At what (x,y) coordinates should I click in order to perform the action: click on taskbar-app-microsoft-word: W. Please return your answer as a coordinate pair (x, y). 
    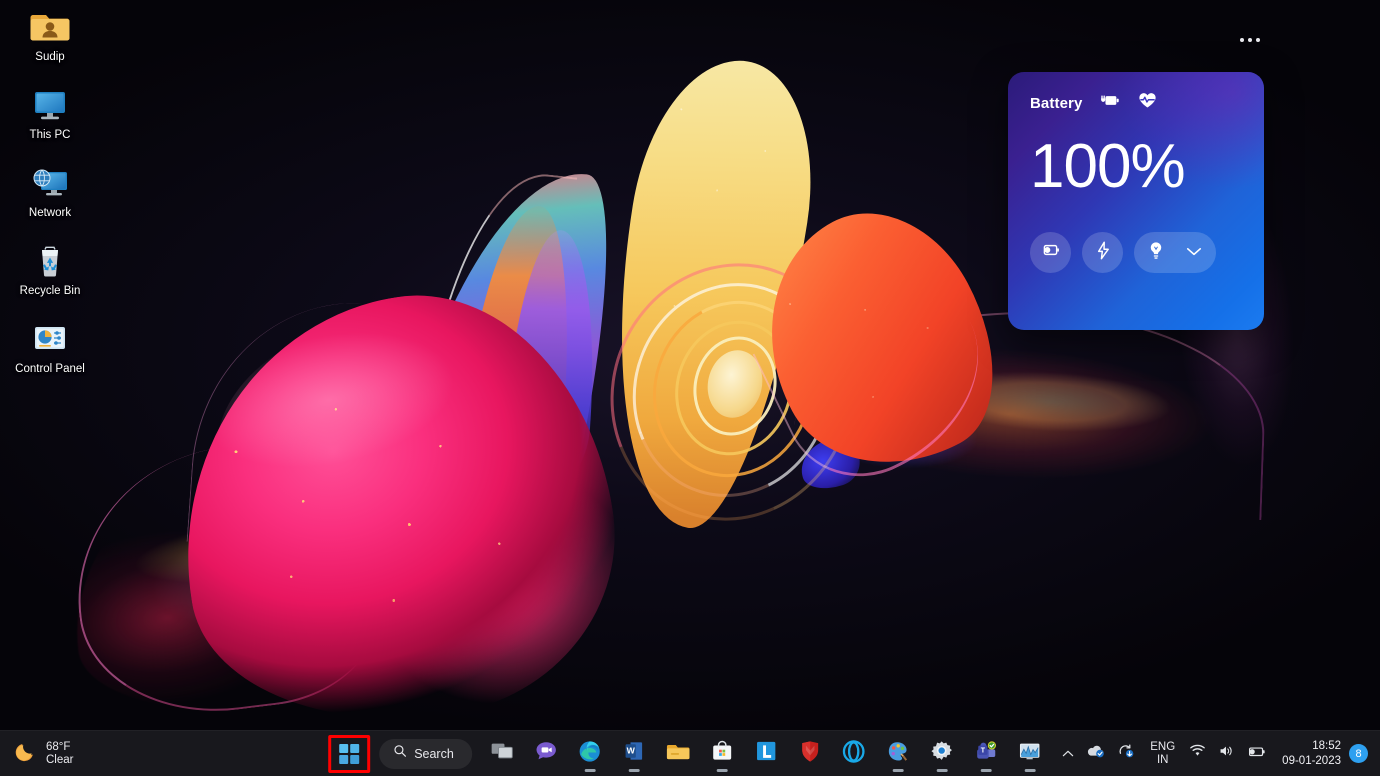
    Looking at the image, I should click on (634, 754).